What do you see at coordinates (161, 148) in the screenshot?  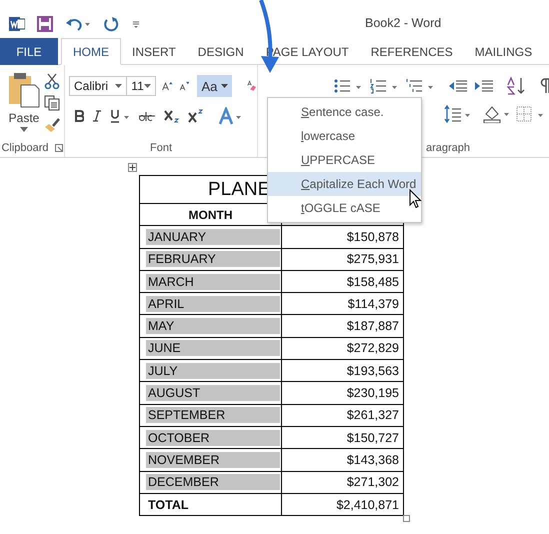 I see `group-label: Font` at bounding box center [161, 148].